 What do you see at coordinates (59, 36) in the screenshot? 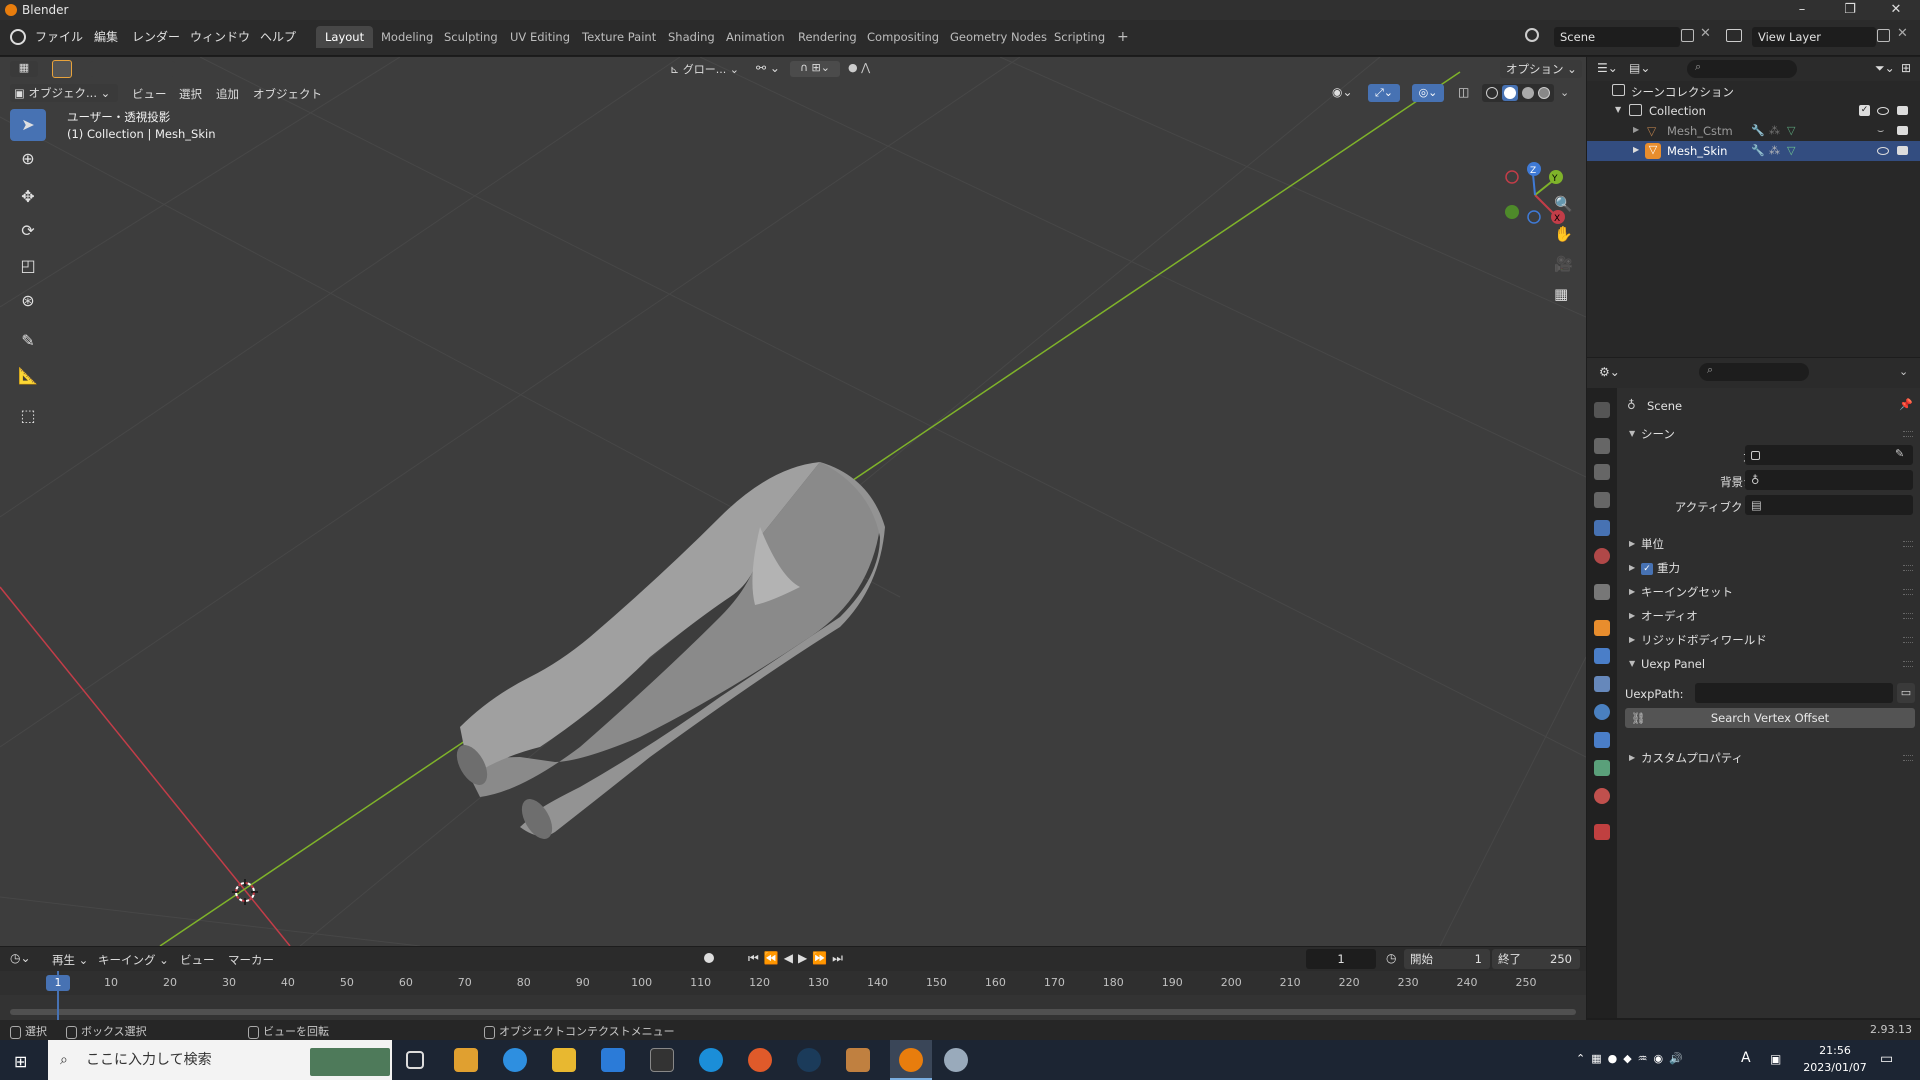
I see `menu-file: ファイル` at bounding box center [59, 36].